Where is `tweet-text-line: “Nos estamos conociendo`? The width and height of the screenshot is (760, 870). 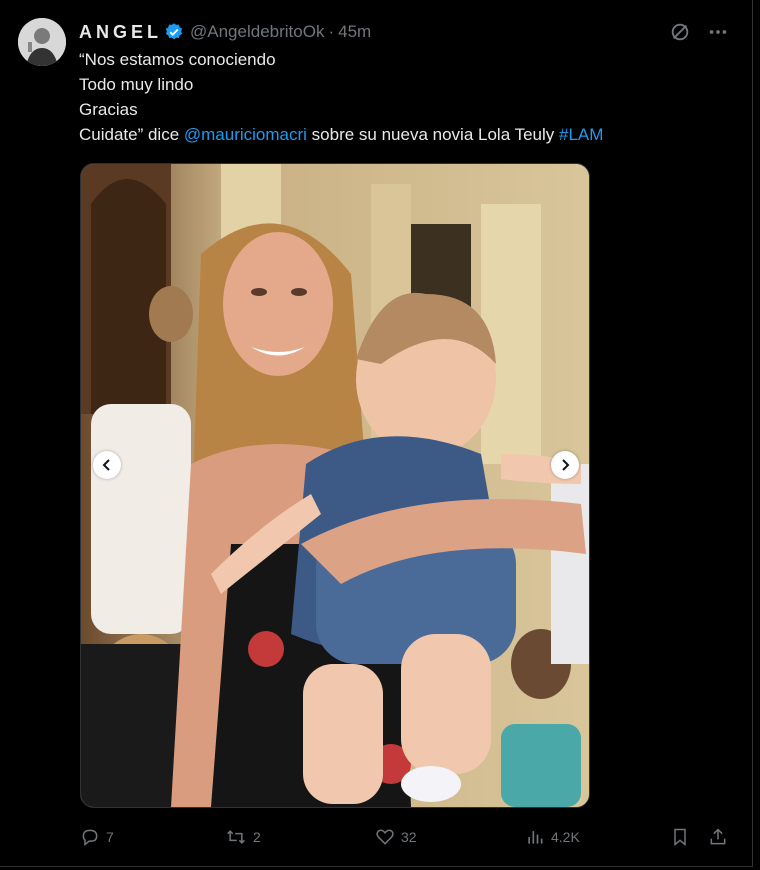
tweet-text-line: “Nos estamos conociendo is located at coordinates (177, 59).